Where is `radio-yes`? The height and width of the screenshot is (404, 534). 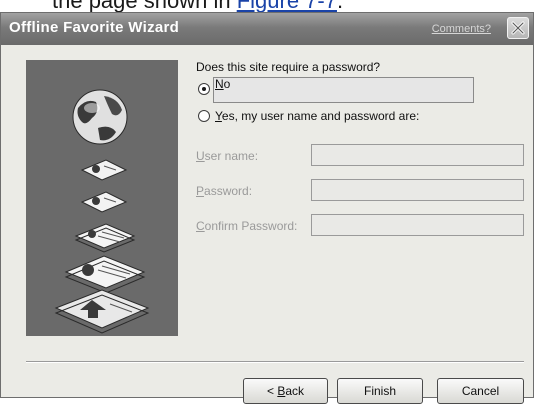
radio-yes is located at coordinates (204, 116).